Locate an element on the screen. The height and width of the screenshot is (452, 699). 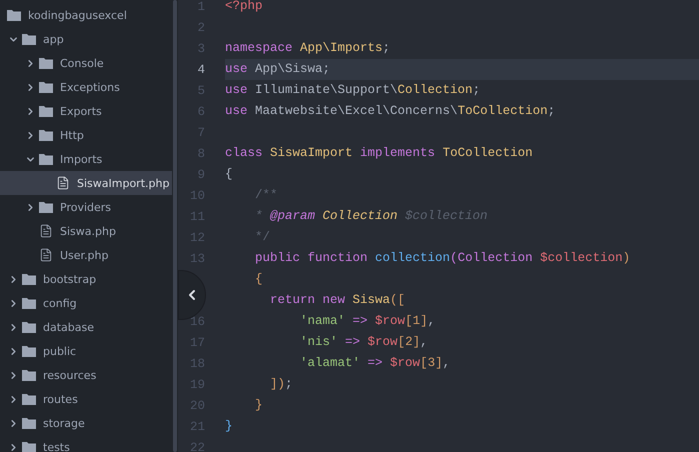
tree-item: storage is located at coordinates (86, 423).